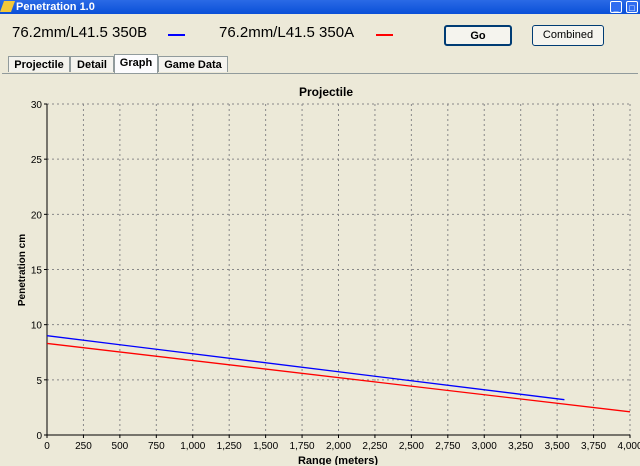 This screenshot has height=466, width=640. What do you see at coordinates (593, 446) in the screenshot?
I see `x-tick-label: 3,750` at bounding box center [593, 446].